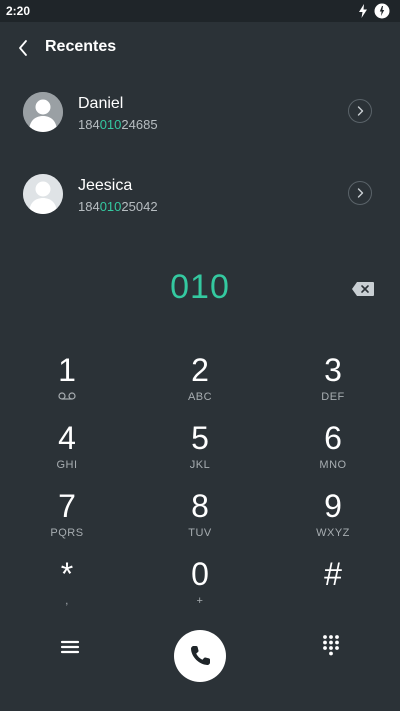 The width and height of the screenshot is (400, 711). Describe the element at coordinates (67, 533) in the screenshot. I see `key-letters: PQRS` at that location.